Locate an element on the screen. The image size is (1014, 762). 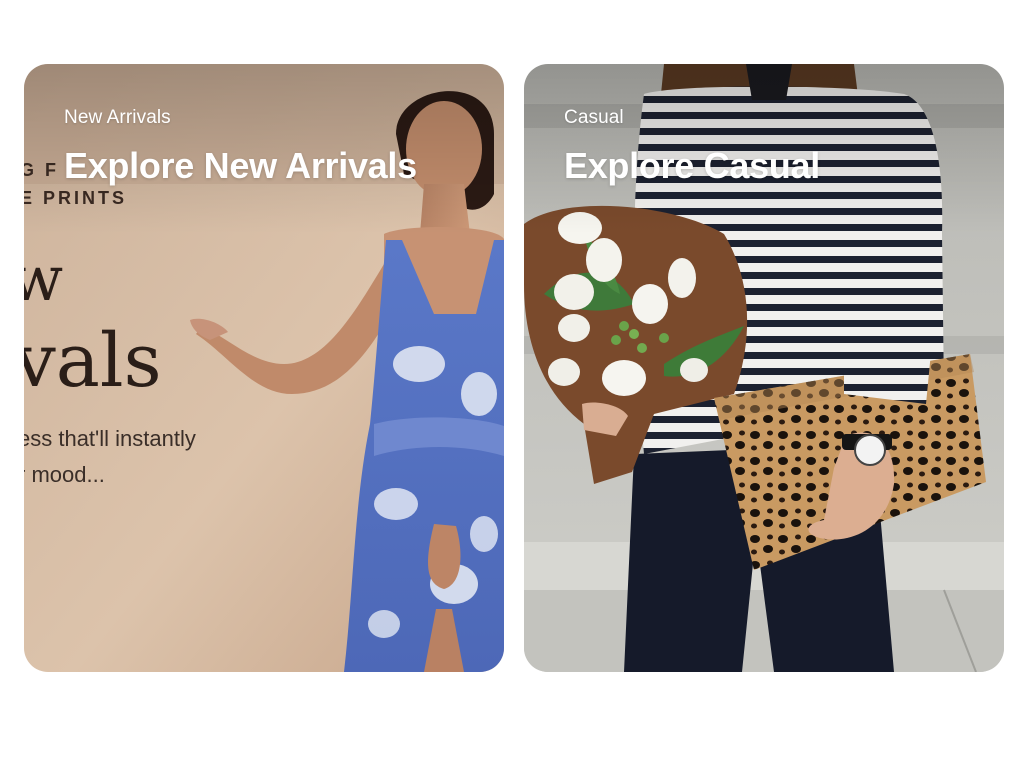
card-title-link: Explore New Arrivals is located at coordinates (240, 166).